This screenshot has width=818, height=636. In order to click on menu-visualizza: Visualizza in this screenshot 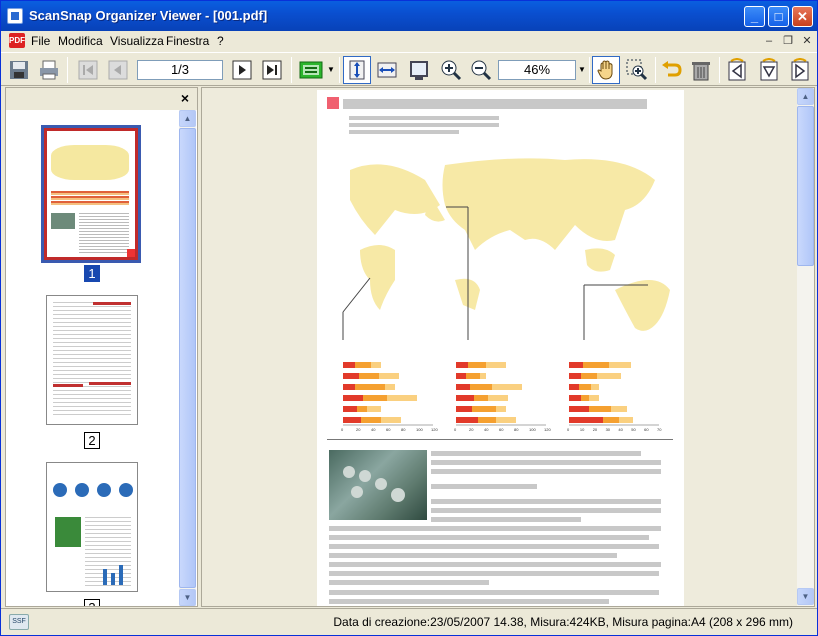, I will do `click(137, 41)`.